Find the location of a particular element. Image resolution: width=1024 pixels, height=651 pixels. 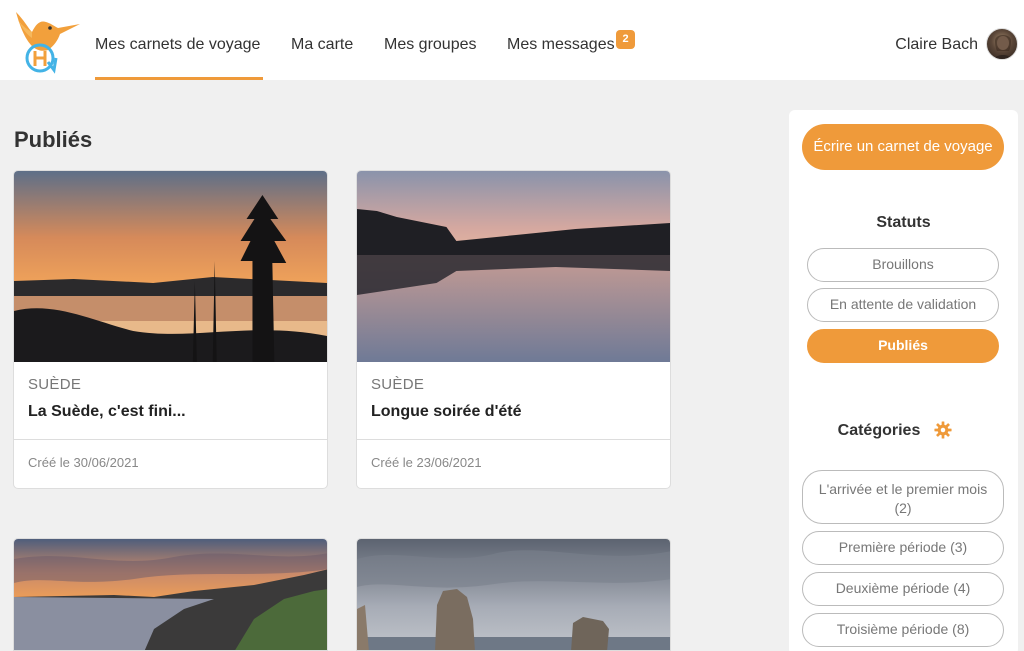

card-created-date: Créé le 30/06/2021 is located at coordinates (83, 462).